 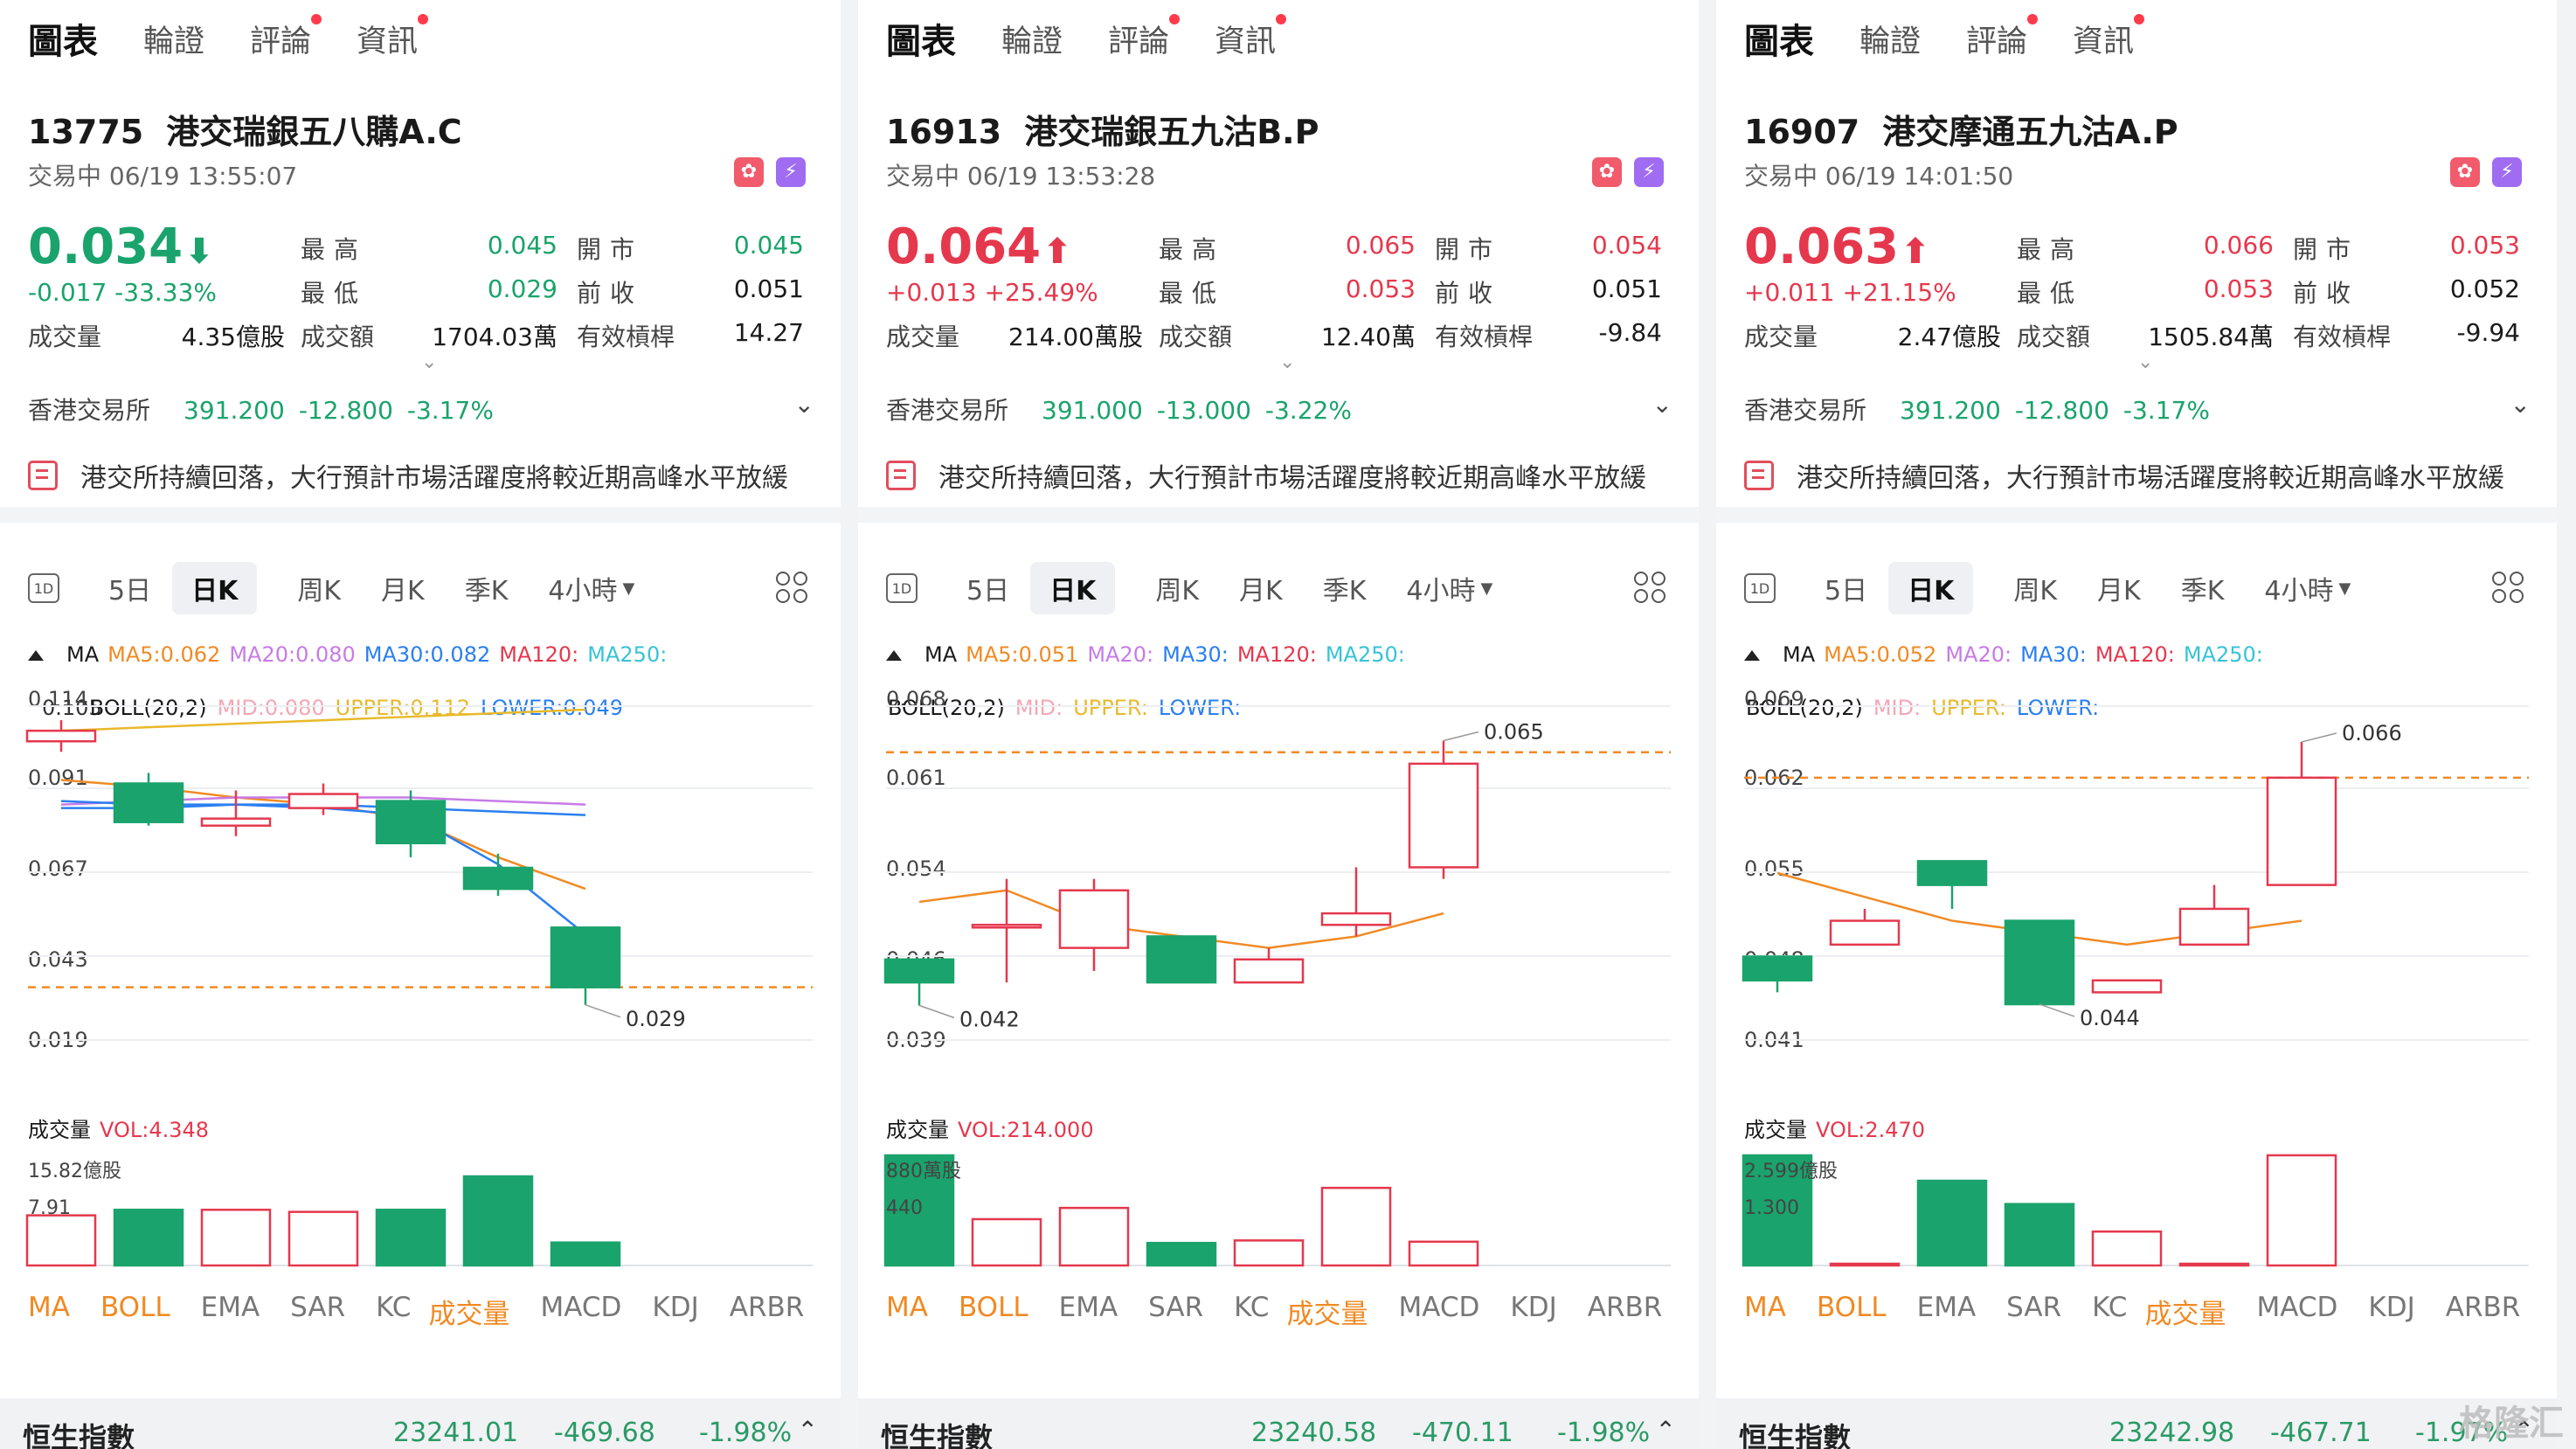 What do you see at coordinates (1278, 1423) in the screenshot?
I see `index-ticker-bar: 恒生指數 23240.58 -470.11 -1.98% ⌃` at bounding box center [1278, 1423].